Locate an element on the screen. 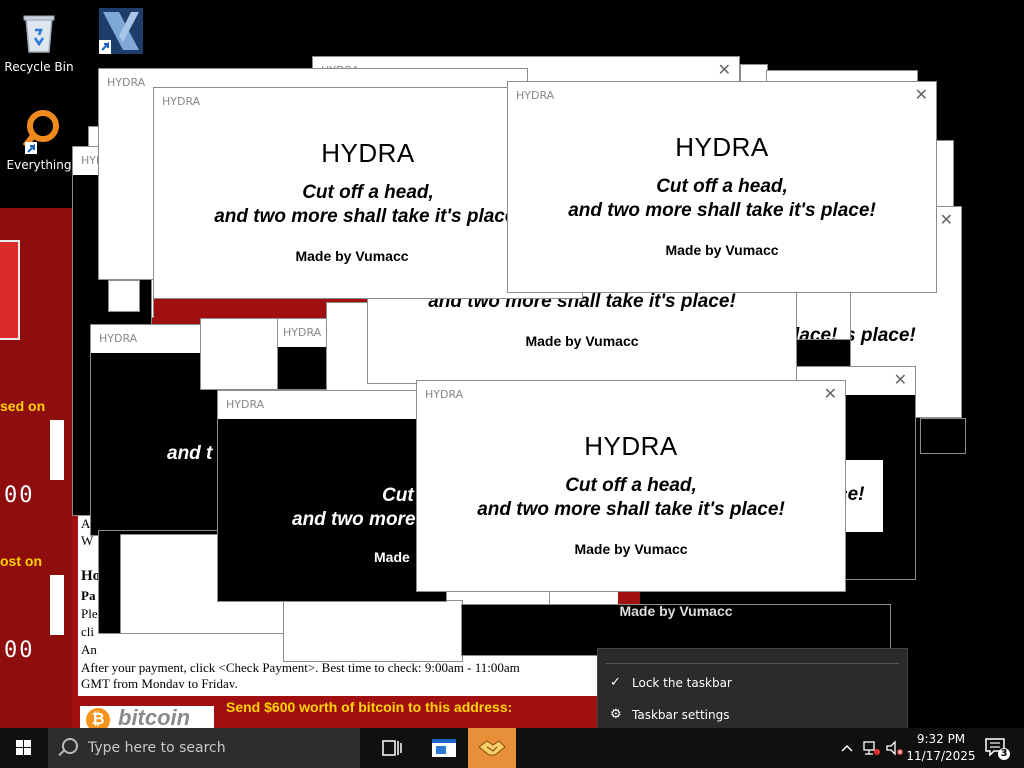  app-window-icon is located at coordinates (444, 748).